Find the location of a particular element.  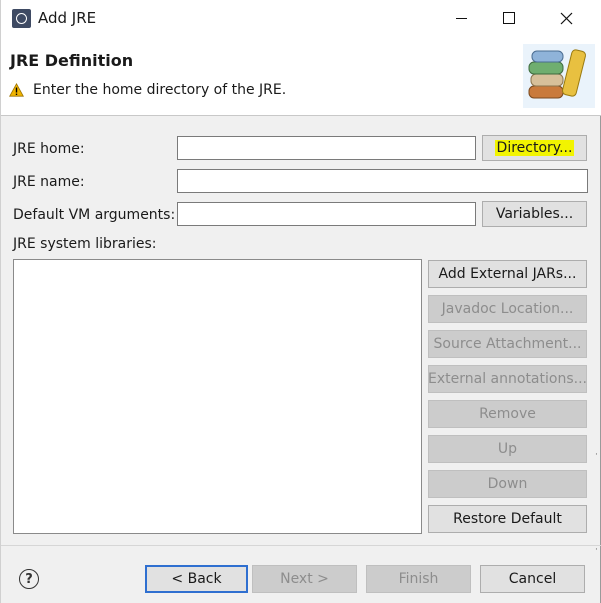

vm-arguments-input is located at coordinates (326, 214).